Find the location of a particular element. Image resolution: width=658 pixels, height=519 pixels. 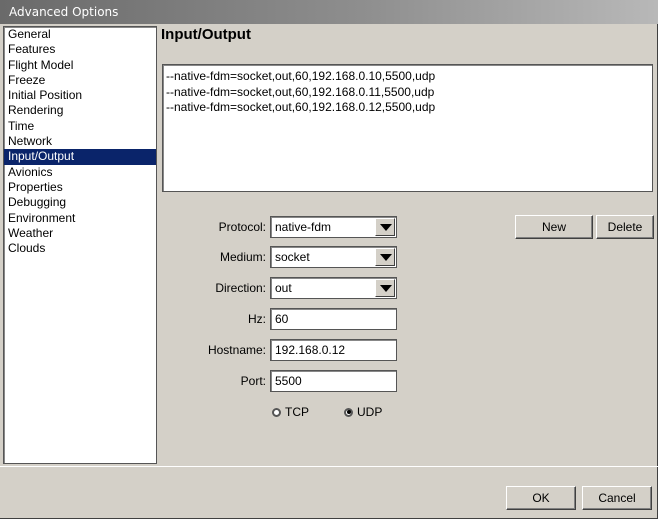

hz-input is located at coordinates (333, 319).